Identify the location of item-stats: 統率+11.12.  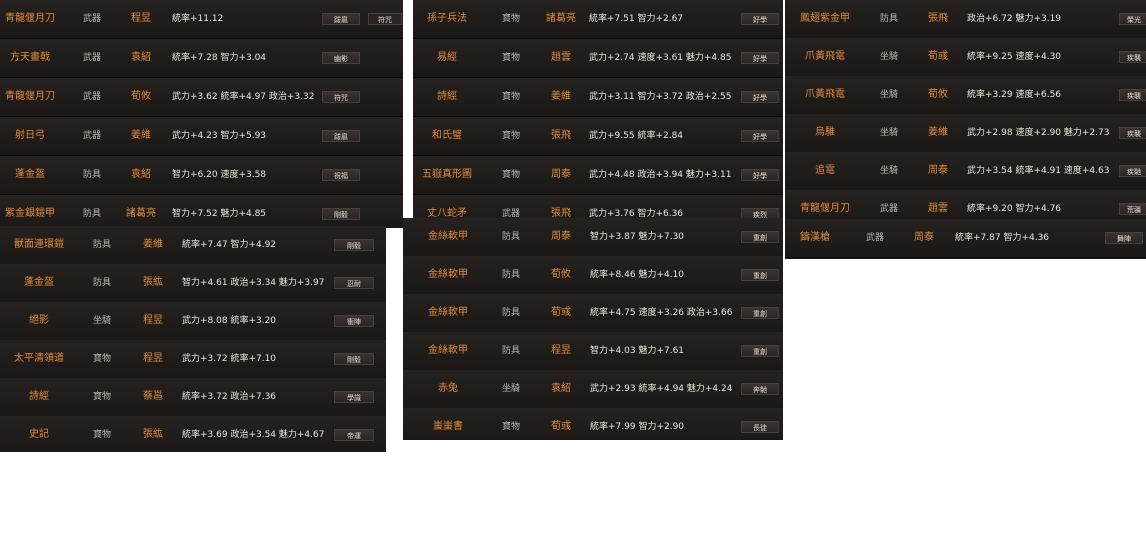
(198, 19).